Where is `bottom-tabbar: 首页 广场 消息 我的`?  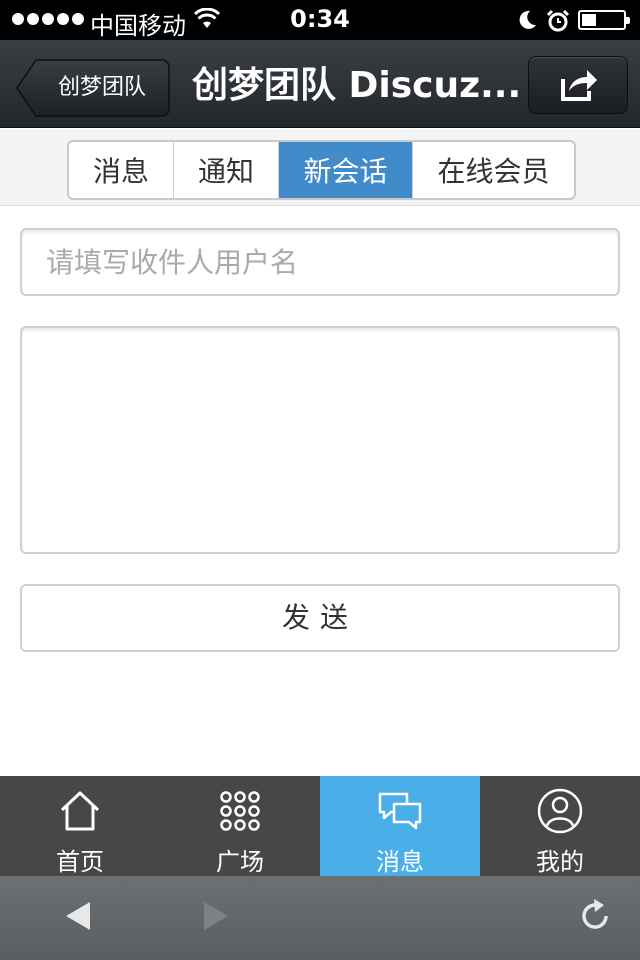
bottom-tabbar: 首页 广场 消息 我的 is located at coordinates (320, 826).